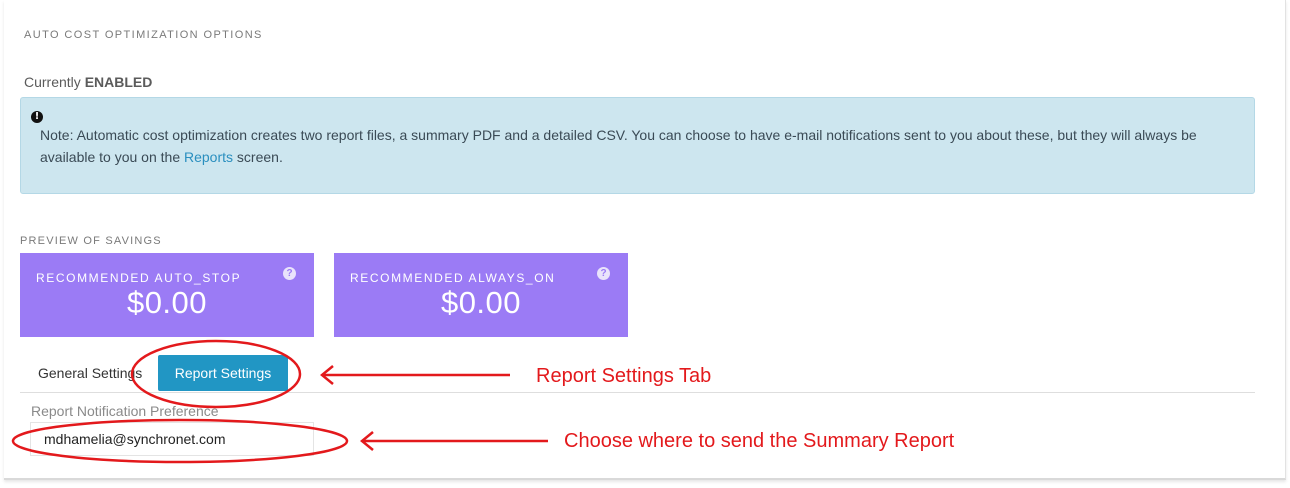  Describe the element at coordinates (759, 441) in the screenshot. I see `email-callout: Choose where to send the Summary Report` at that location.